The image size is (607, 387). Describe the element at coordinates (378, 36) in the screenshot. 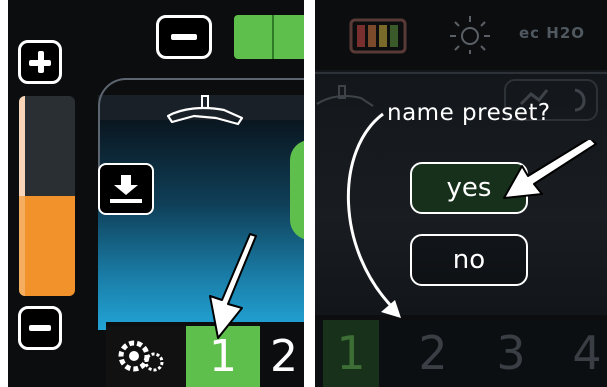

I see `battery-icon` at that location.